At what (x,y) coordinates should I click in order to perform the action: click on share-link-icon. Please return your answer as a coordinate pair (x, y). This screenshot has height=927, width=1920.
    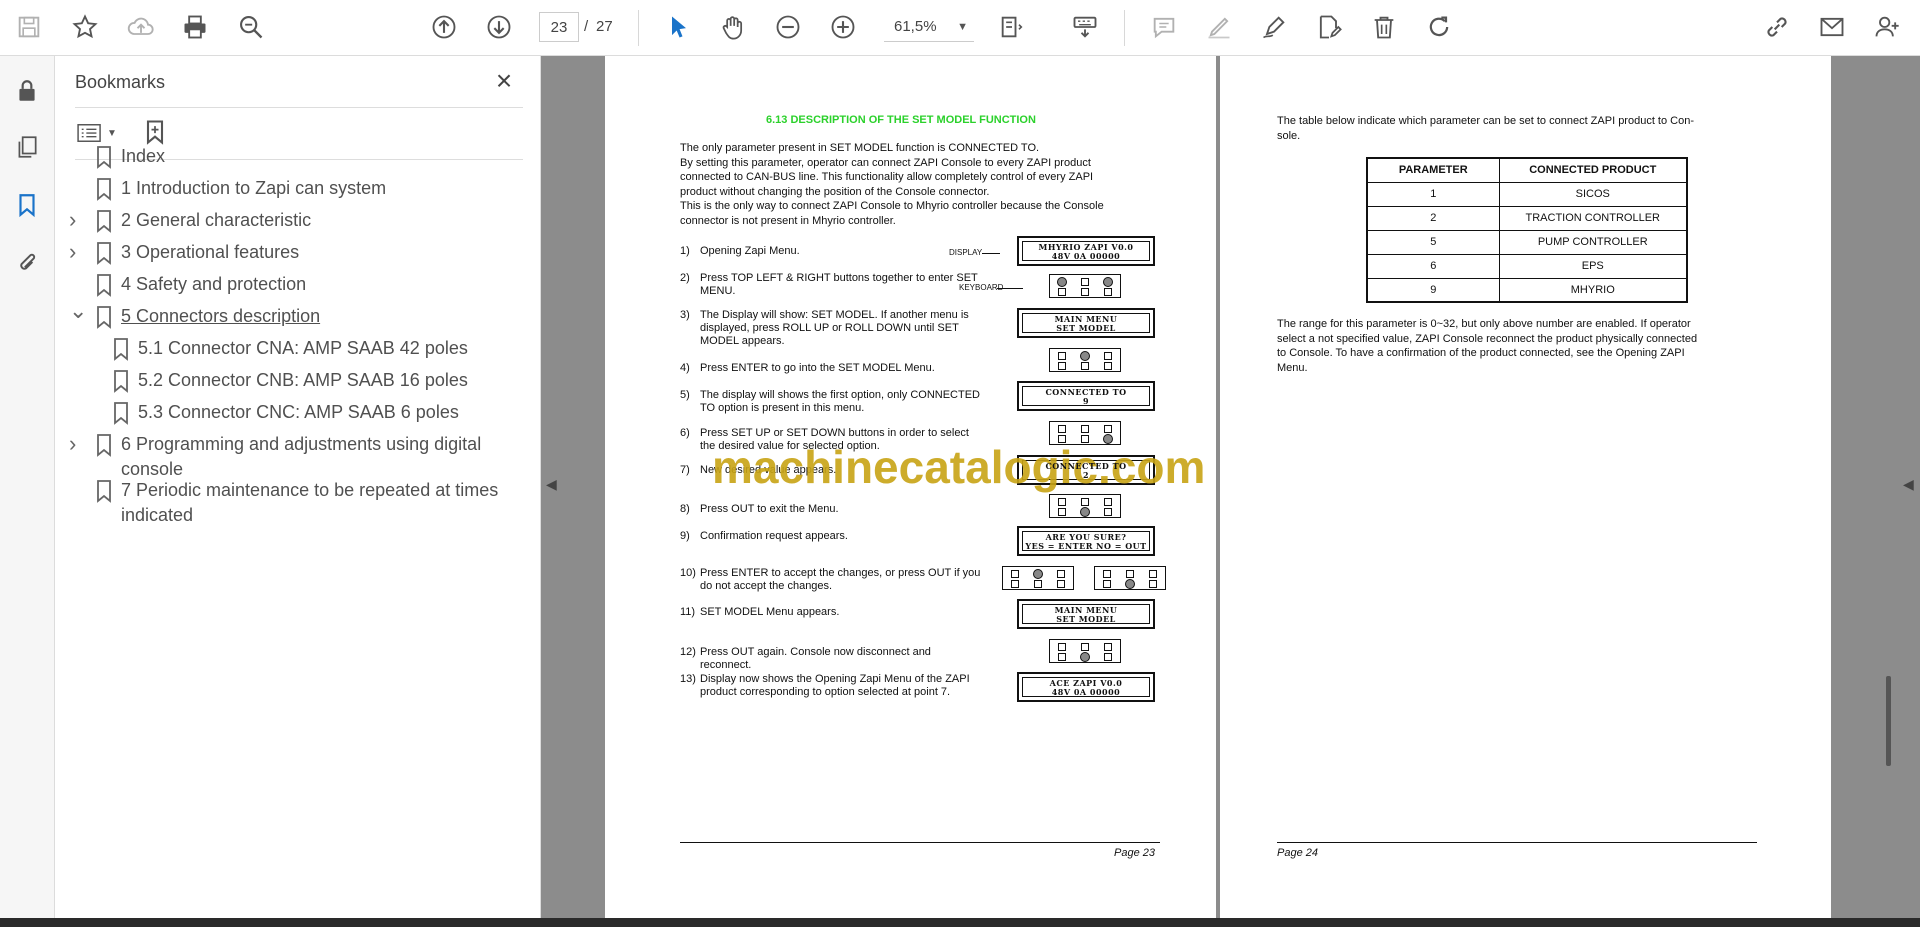
    Looking at the image, I should click on (1777, 27).